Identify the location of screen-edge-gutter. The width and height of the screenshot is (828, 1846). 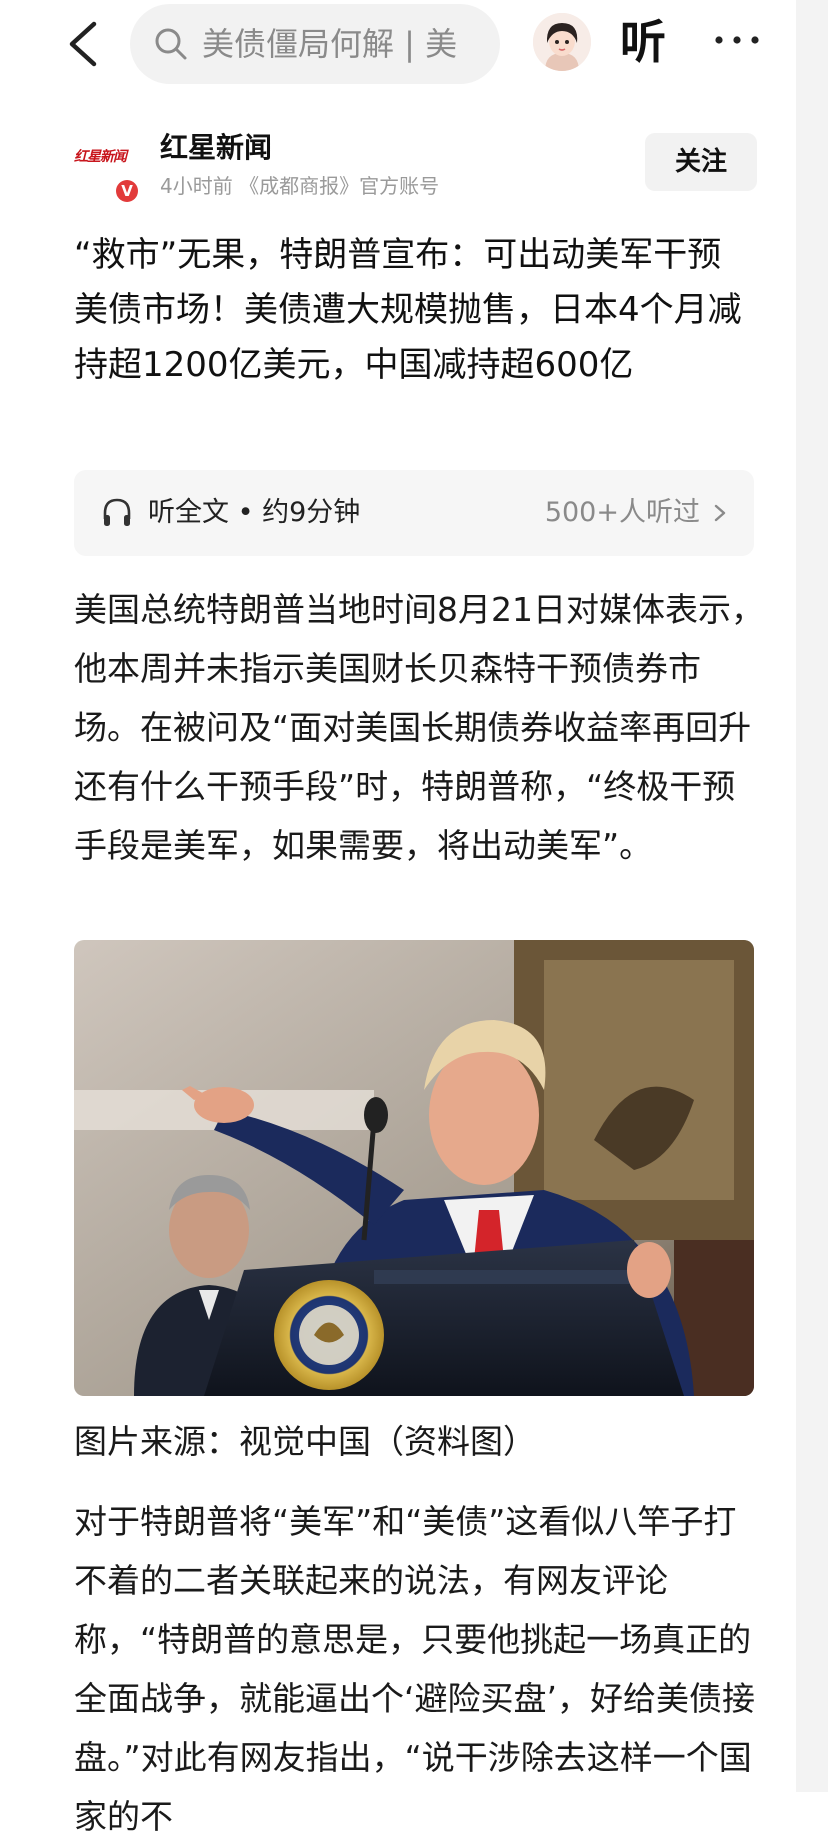
(812, 896).